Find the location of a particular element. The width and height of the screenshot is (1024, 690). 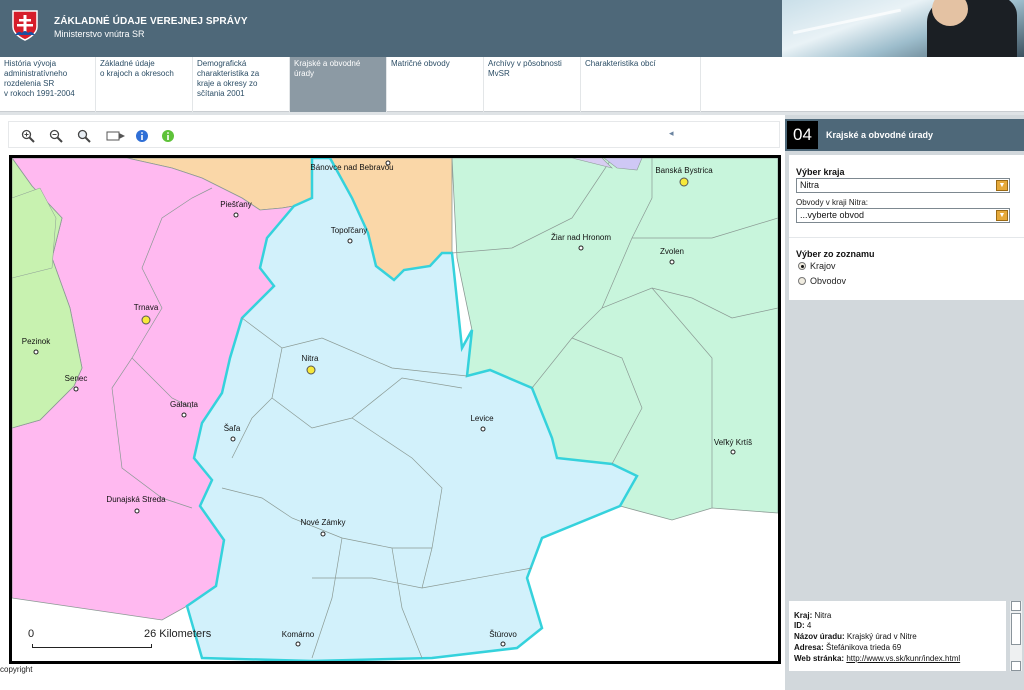

map-toolbar: ◂ is located at coordinates (394, 134).